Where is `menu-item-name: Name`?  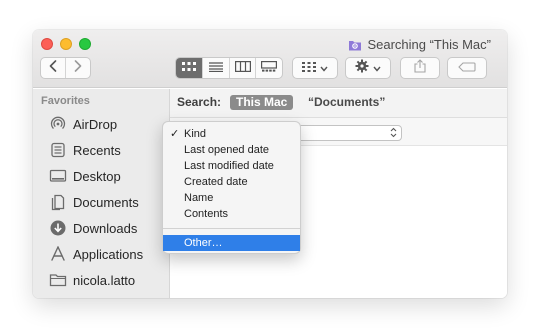
menu-item-name: Name is located at coordinates (231, 198).